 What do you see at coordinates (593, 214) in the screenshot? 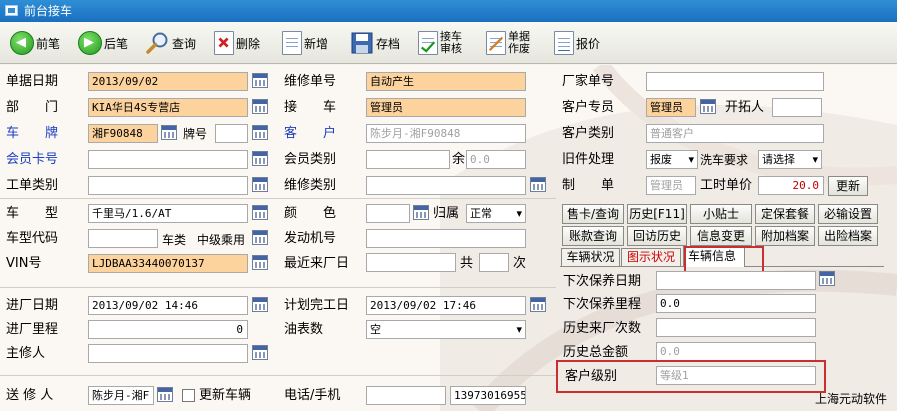
I see `card-query-button: 售卡/查询` at bounding box center [593, 214].